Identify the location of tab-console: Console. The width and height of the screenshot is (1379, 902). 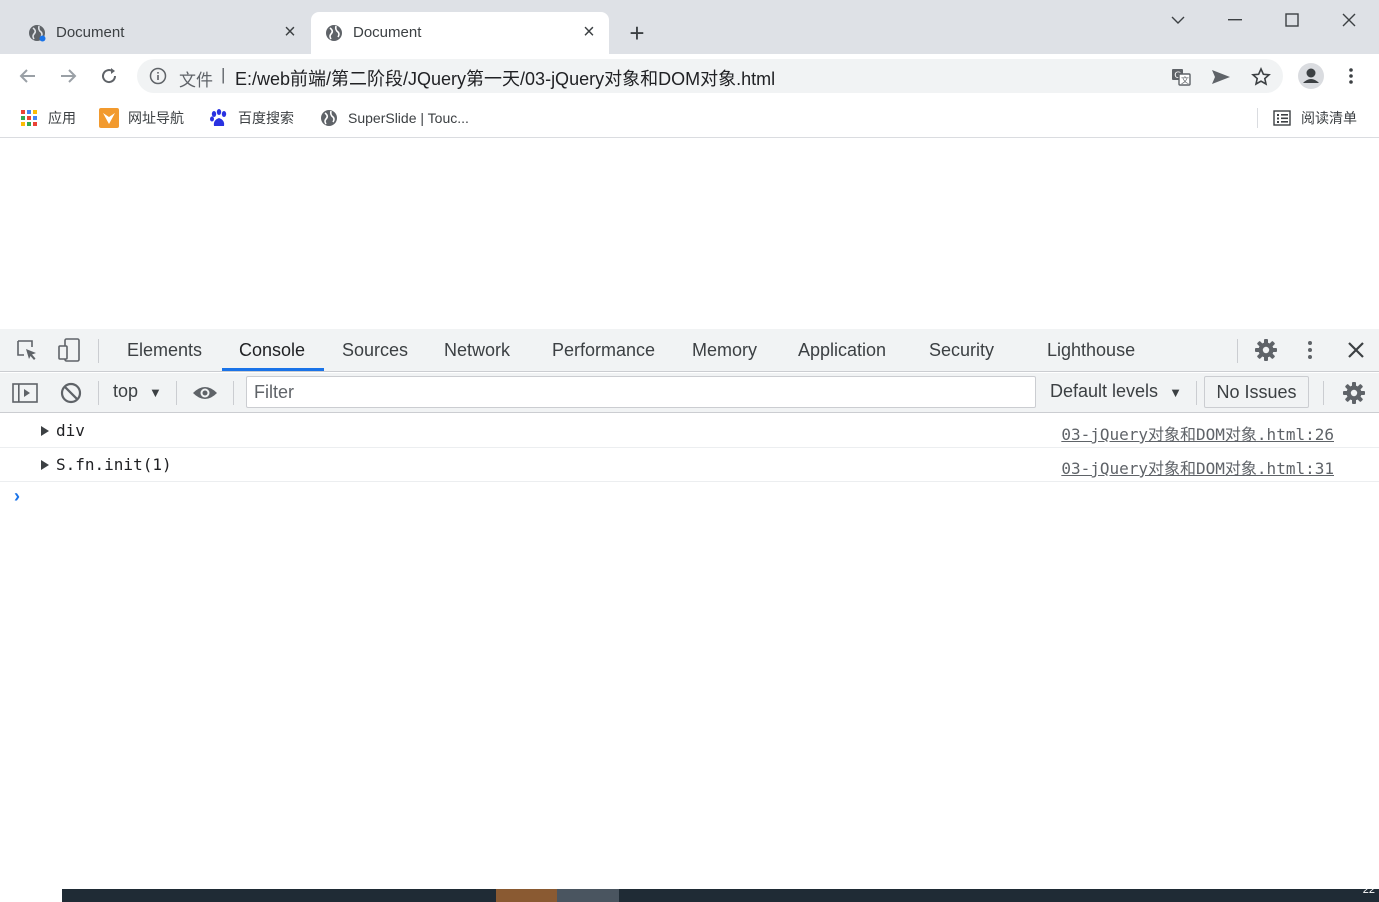
(272, 350).